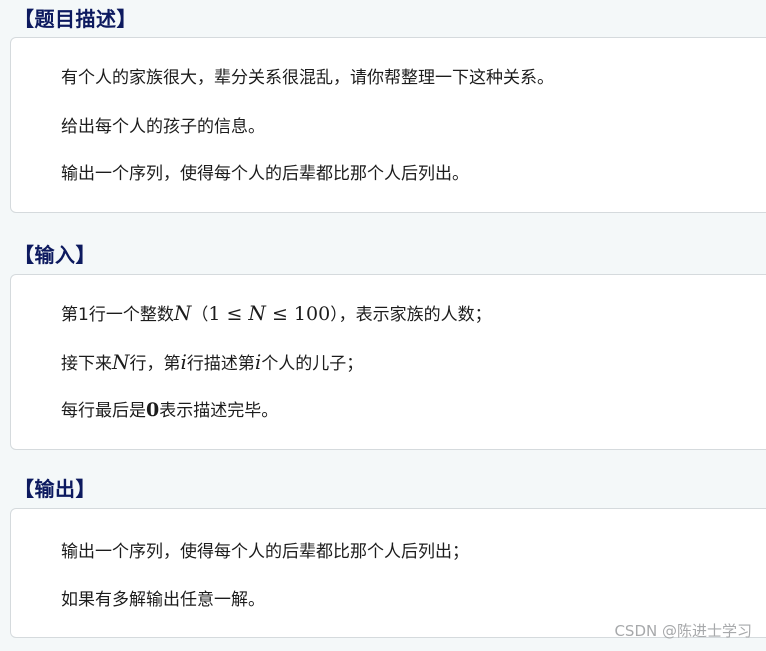 This screenshot has width=766, height=651. Describe the element at coordinates (75, 19) in the screenshot. I see `description-heading: 【题目描述】` at that location.